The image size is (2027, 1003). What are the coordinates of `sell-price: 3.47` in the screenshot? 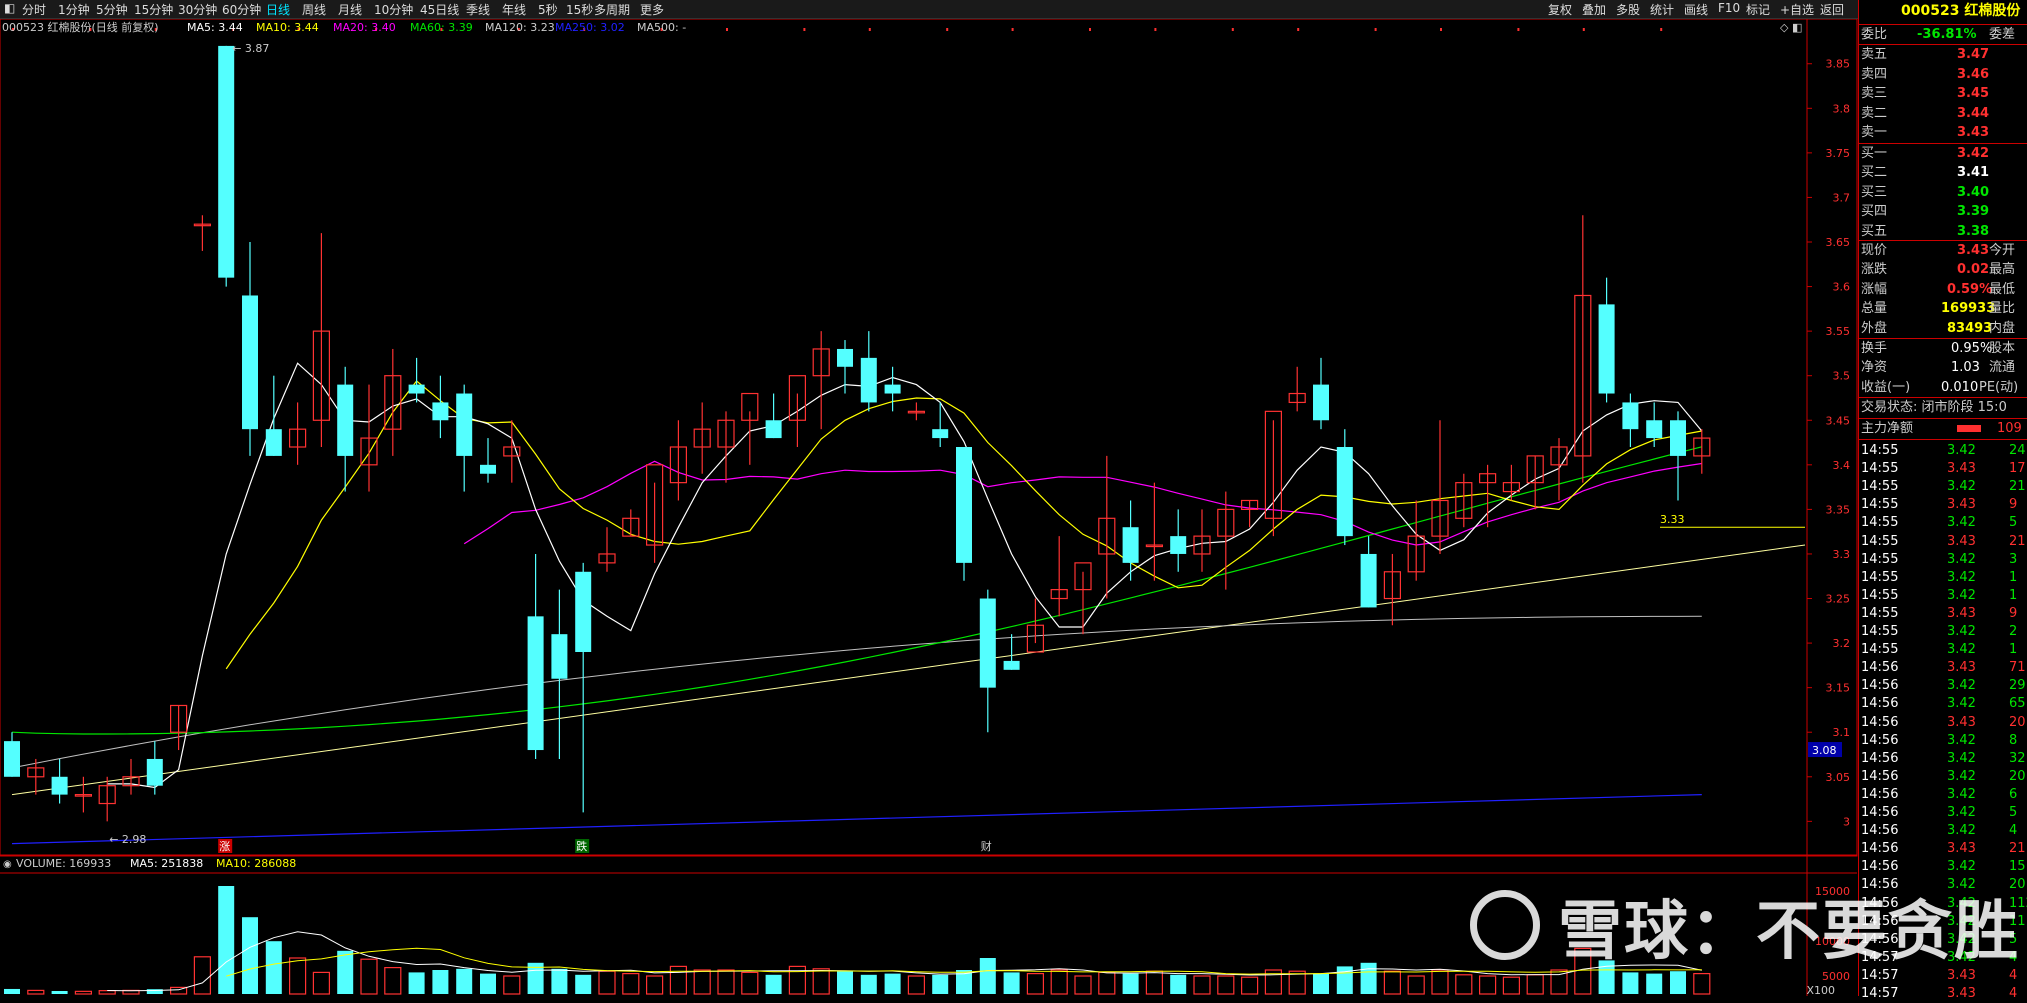 It's located at (1973, 54).